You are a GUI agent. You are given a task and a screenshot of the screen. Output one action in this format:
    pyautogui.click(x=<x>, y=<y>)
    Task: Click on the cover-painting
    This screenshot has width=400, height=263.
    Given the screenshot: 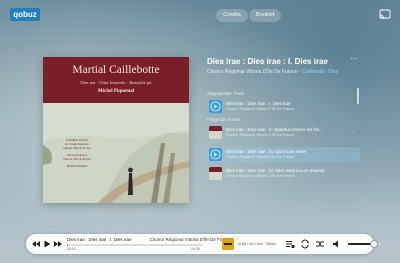 What is the action you would take?
    pyautogui.click(x=116, y=153)
    